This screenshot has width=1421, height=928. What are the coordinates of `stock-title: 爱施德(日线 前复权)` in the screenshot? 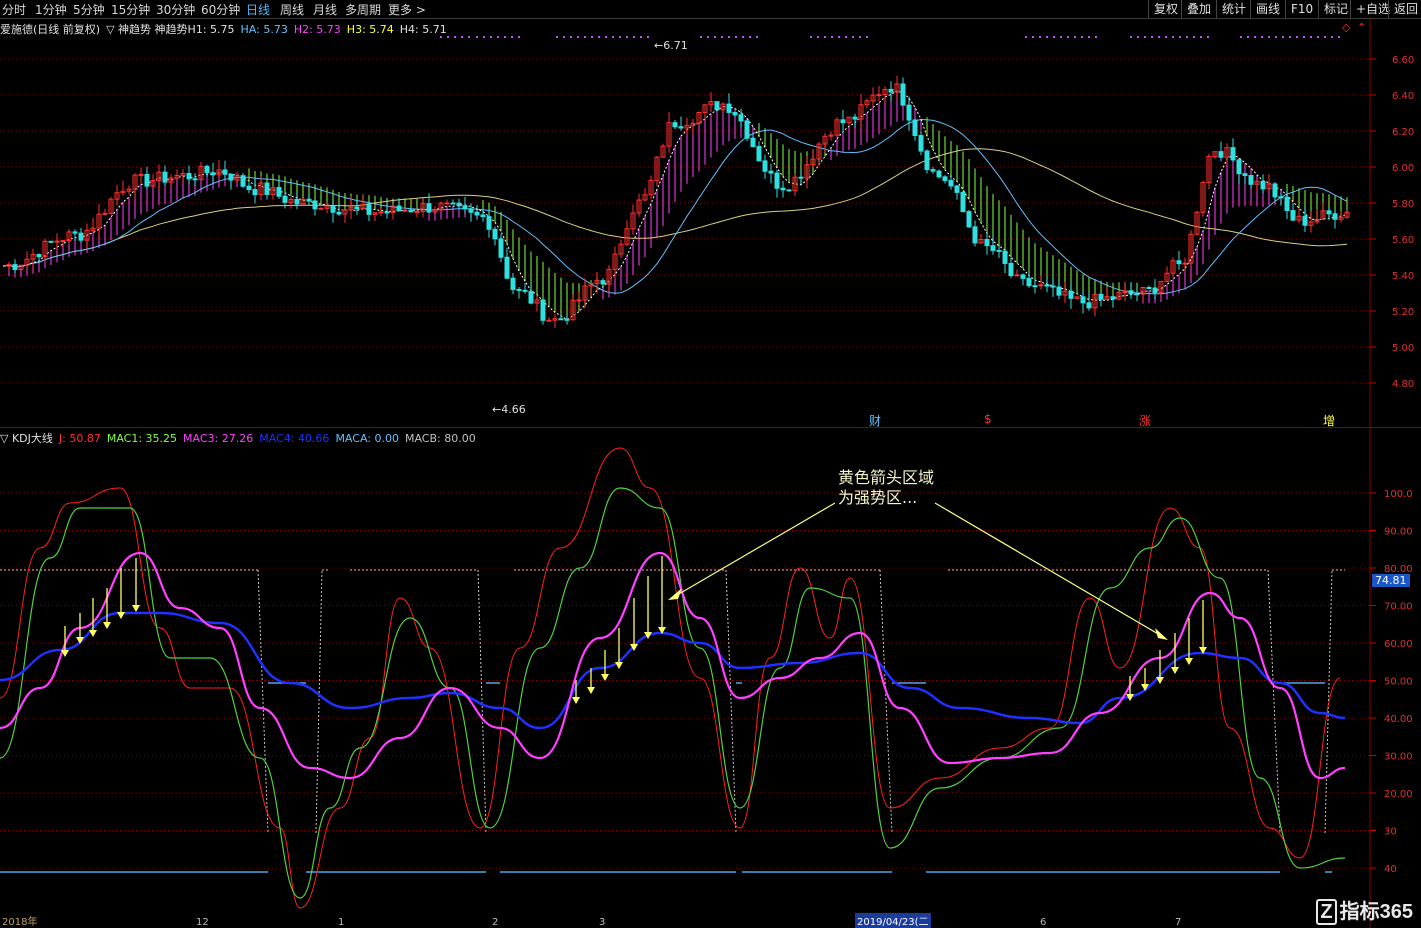 It's located at (50, 29).